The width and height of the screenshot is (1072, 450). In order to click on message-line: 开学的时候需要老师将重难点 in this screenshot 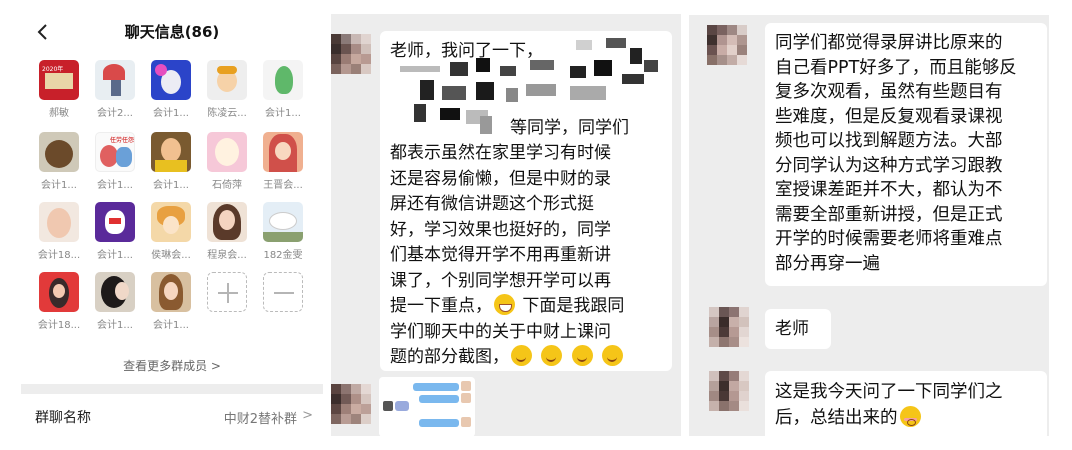, I will do `click(889, 239)`.